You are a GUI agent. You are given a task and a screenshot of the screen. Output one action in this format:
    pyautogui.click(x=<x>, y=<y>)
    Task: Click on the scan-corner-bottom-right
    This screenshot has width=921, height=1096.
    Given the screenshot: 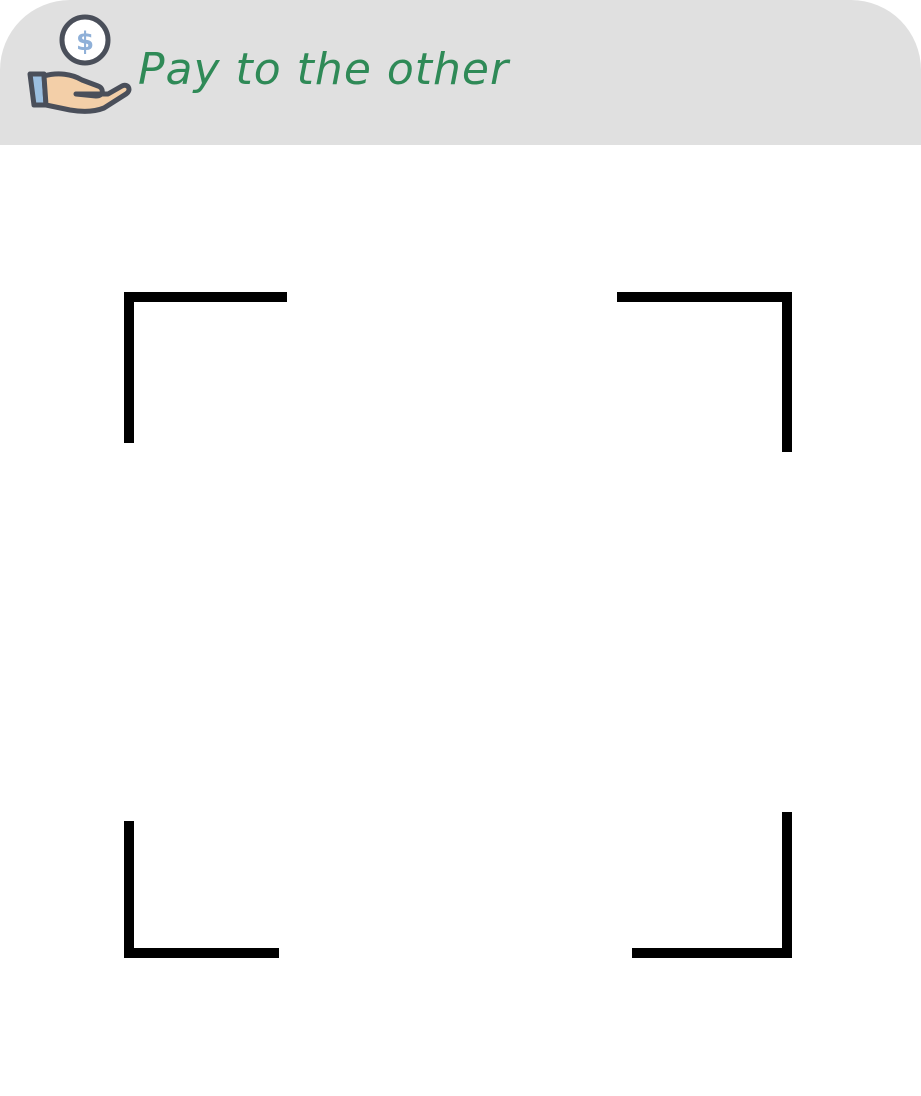 What is the action you would take?
    pyautogui.click(x=712, y=885)
    